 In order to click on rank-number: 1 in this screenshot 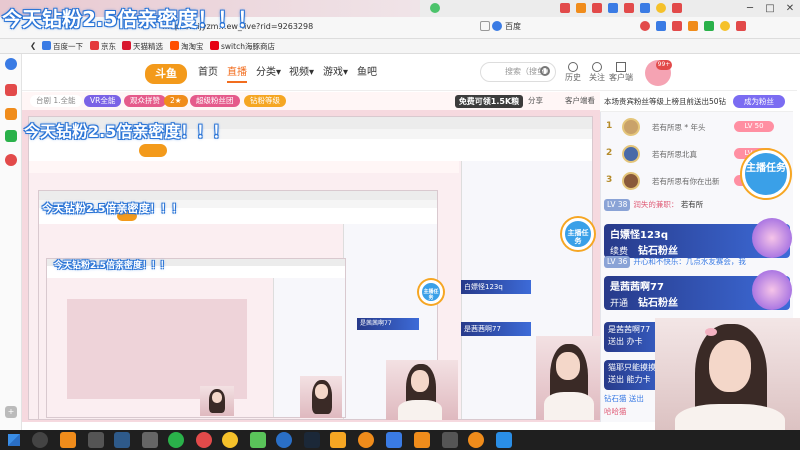, I will do `click(609, 126)`.